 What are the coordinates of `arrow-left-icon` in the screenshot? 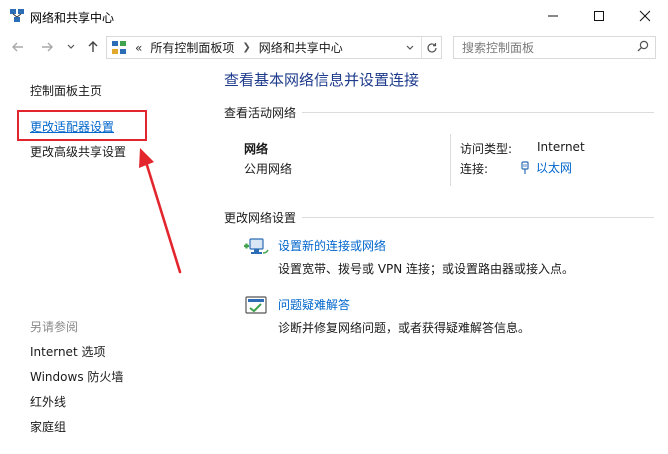 It's located at (17, 47).